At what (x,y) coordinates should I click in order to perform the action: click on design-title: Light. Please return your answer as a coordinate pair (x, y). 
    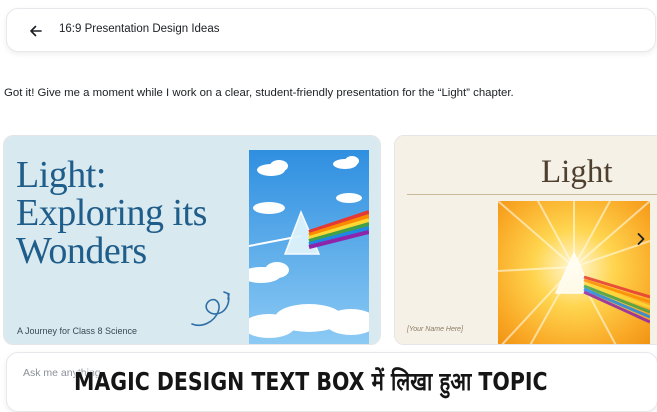
    Looking at the image, I should click on (577, 172).